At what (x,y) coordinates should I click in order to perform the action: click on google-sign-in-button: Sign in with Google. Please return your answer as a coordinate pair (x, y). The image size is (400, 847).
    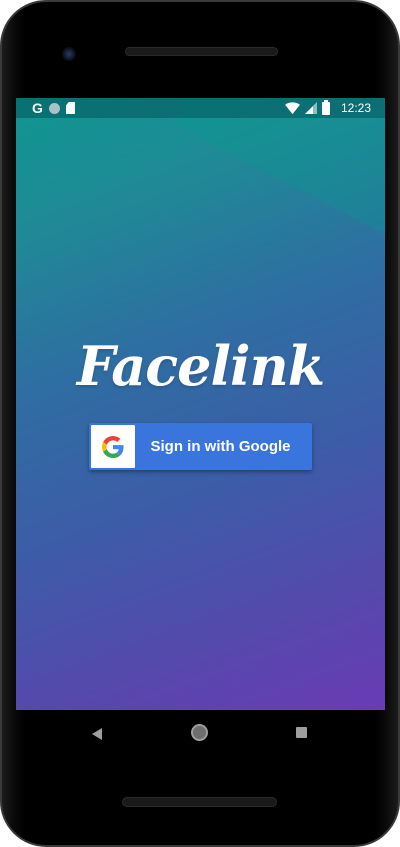
    Looking at the image, I should click on (200, 446).